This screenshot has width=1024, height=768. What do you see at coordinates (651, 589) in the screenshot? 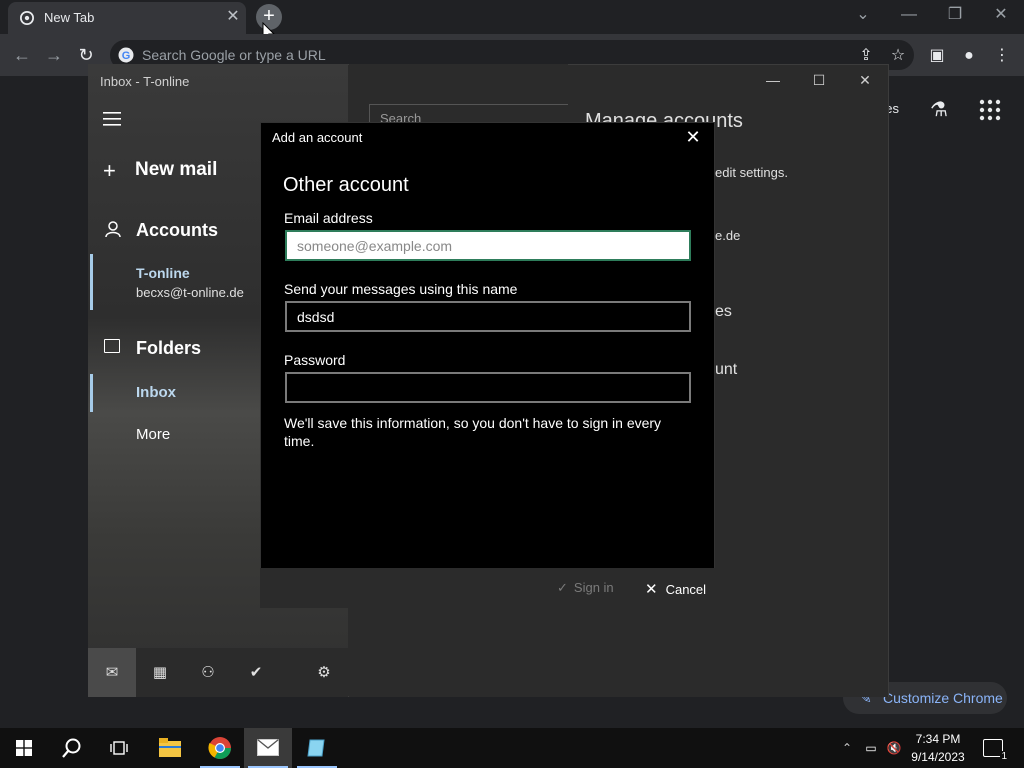
I see `close-icon: ✕` at bounding box center [651, 589].